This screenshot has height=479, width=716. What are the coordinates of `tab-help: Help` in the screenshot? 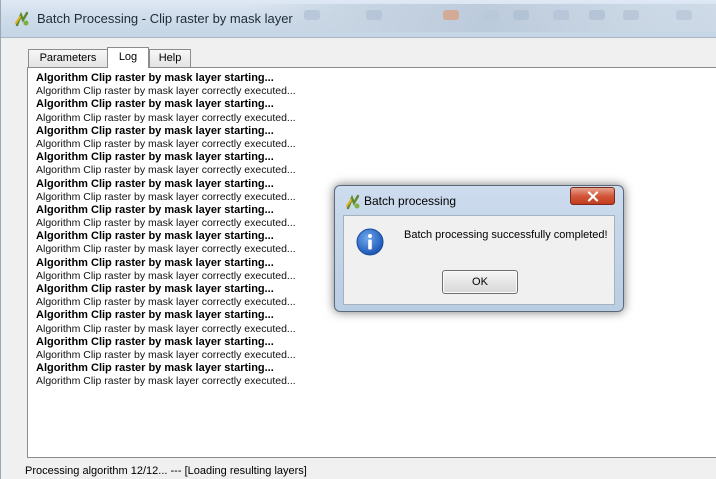 It's located at (170, 58).